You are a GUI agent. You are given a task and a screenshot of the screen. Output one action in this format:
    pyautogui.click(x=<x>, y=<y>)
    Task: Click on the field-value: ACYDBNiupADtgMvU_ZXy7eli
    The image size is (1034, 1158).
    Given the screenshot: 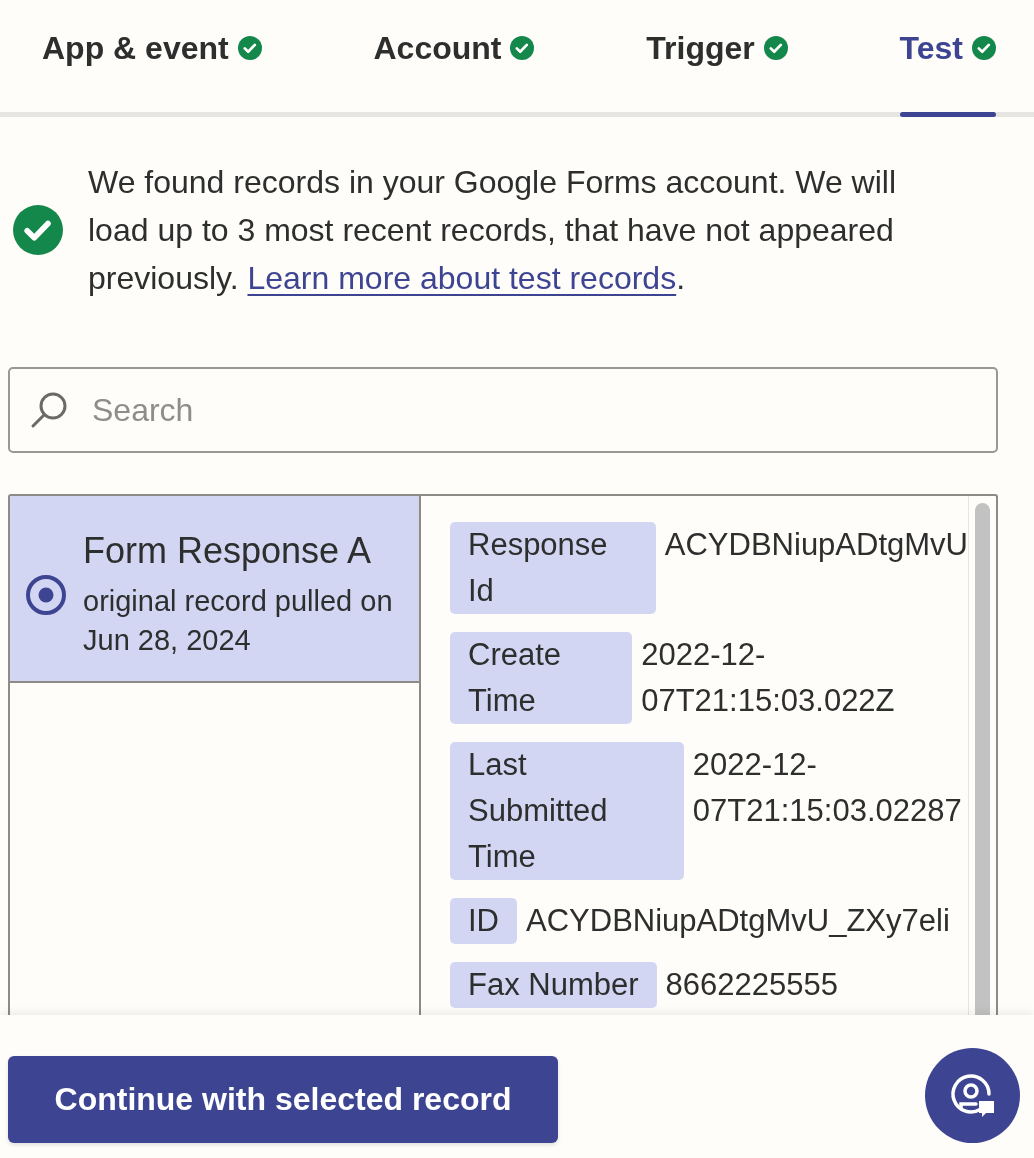 What is the action you would take?
    pyautogui.click(x=738, y=921)
    